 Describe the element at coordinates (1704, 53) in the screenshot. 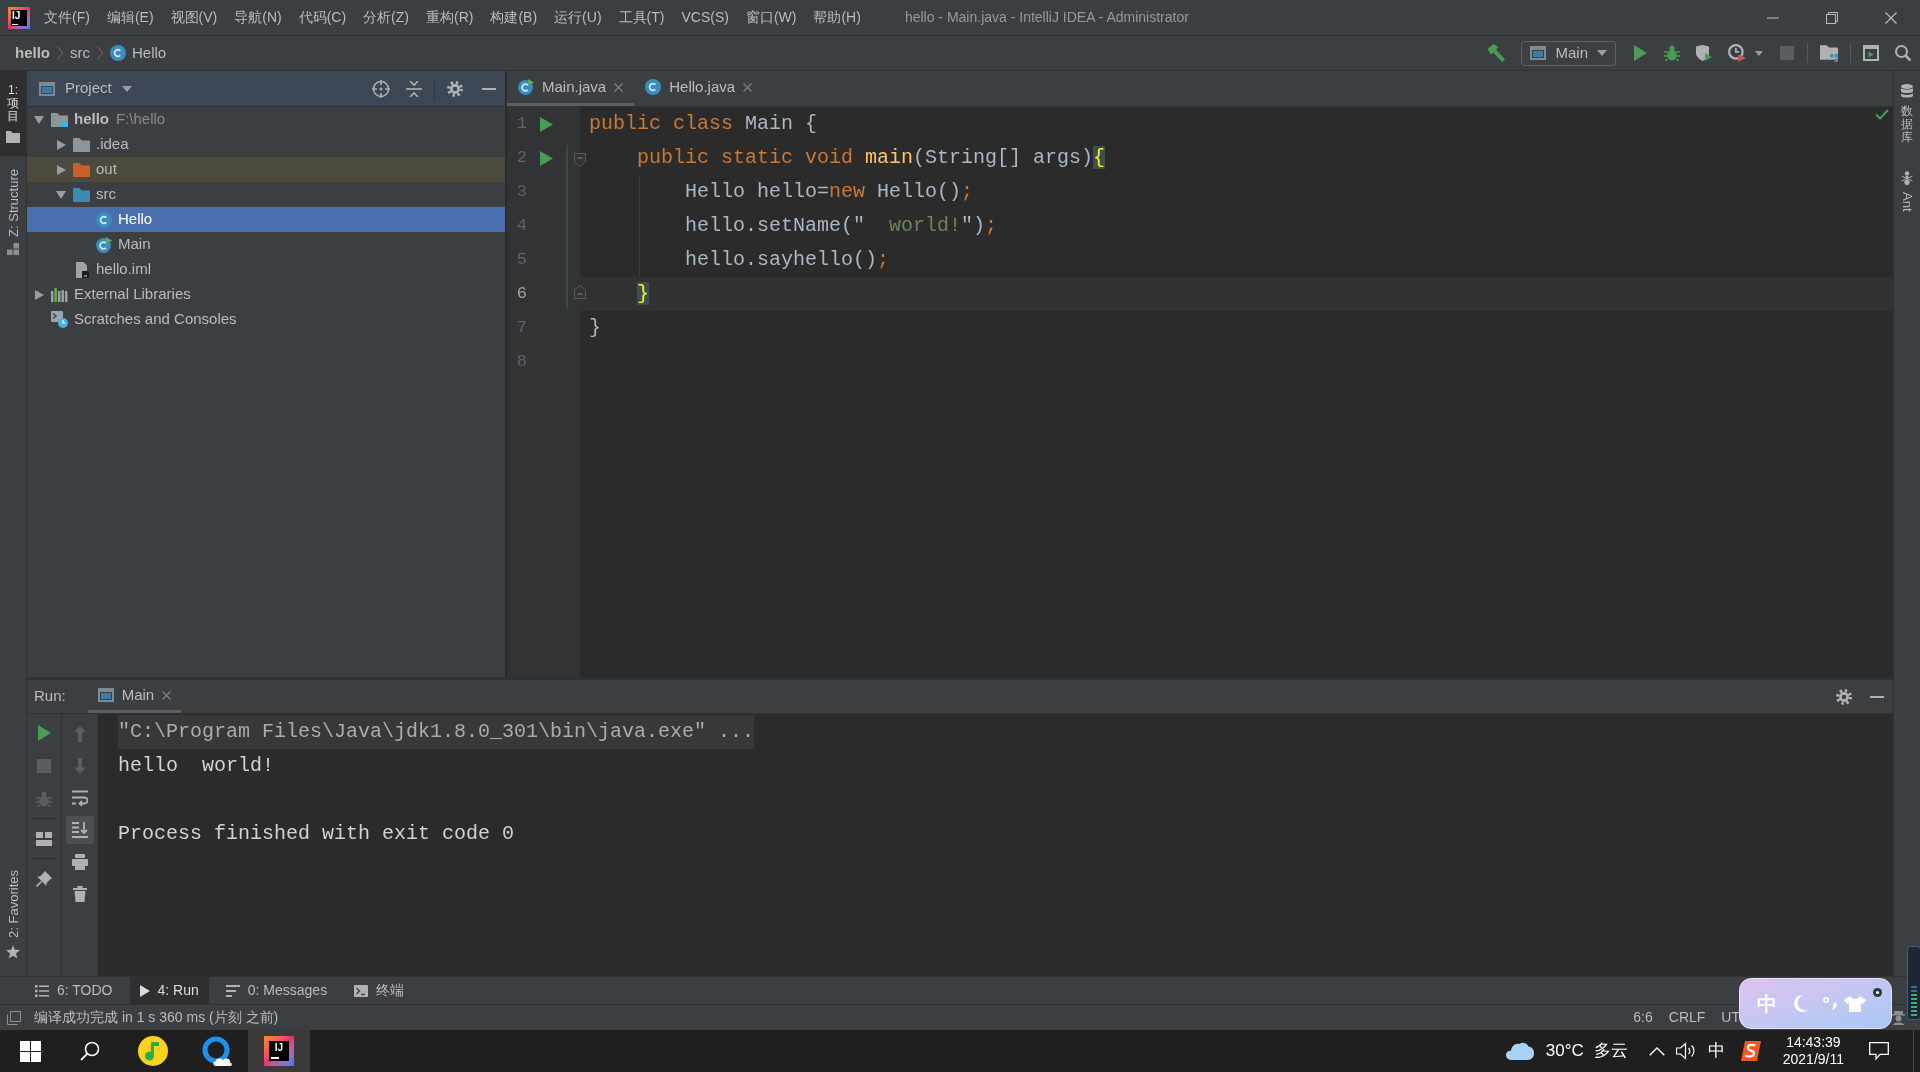

I see `shield-play-icon` at that location.